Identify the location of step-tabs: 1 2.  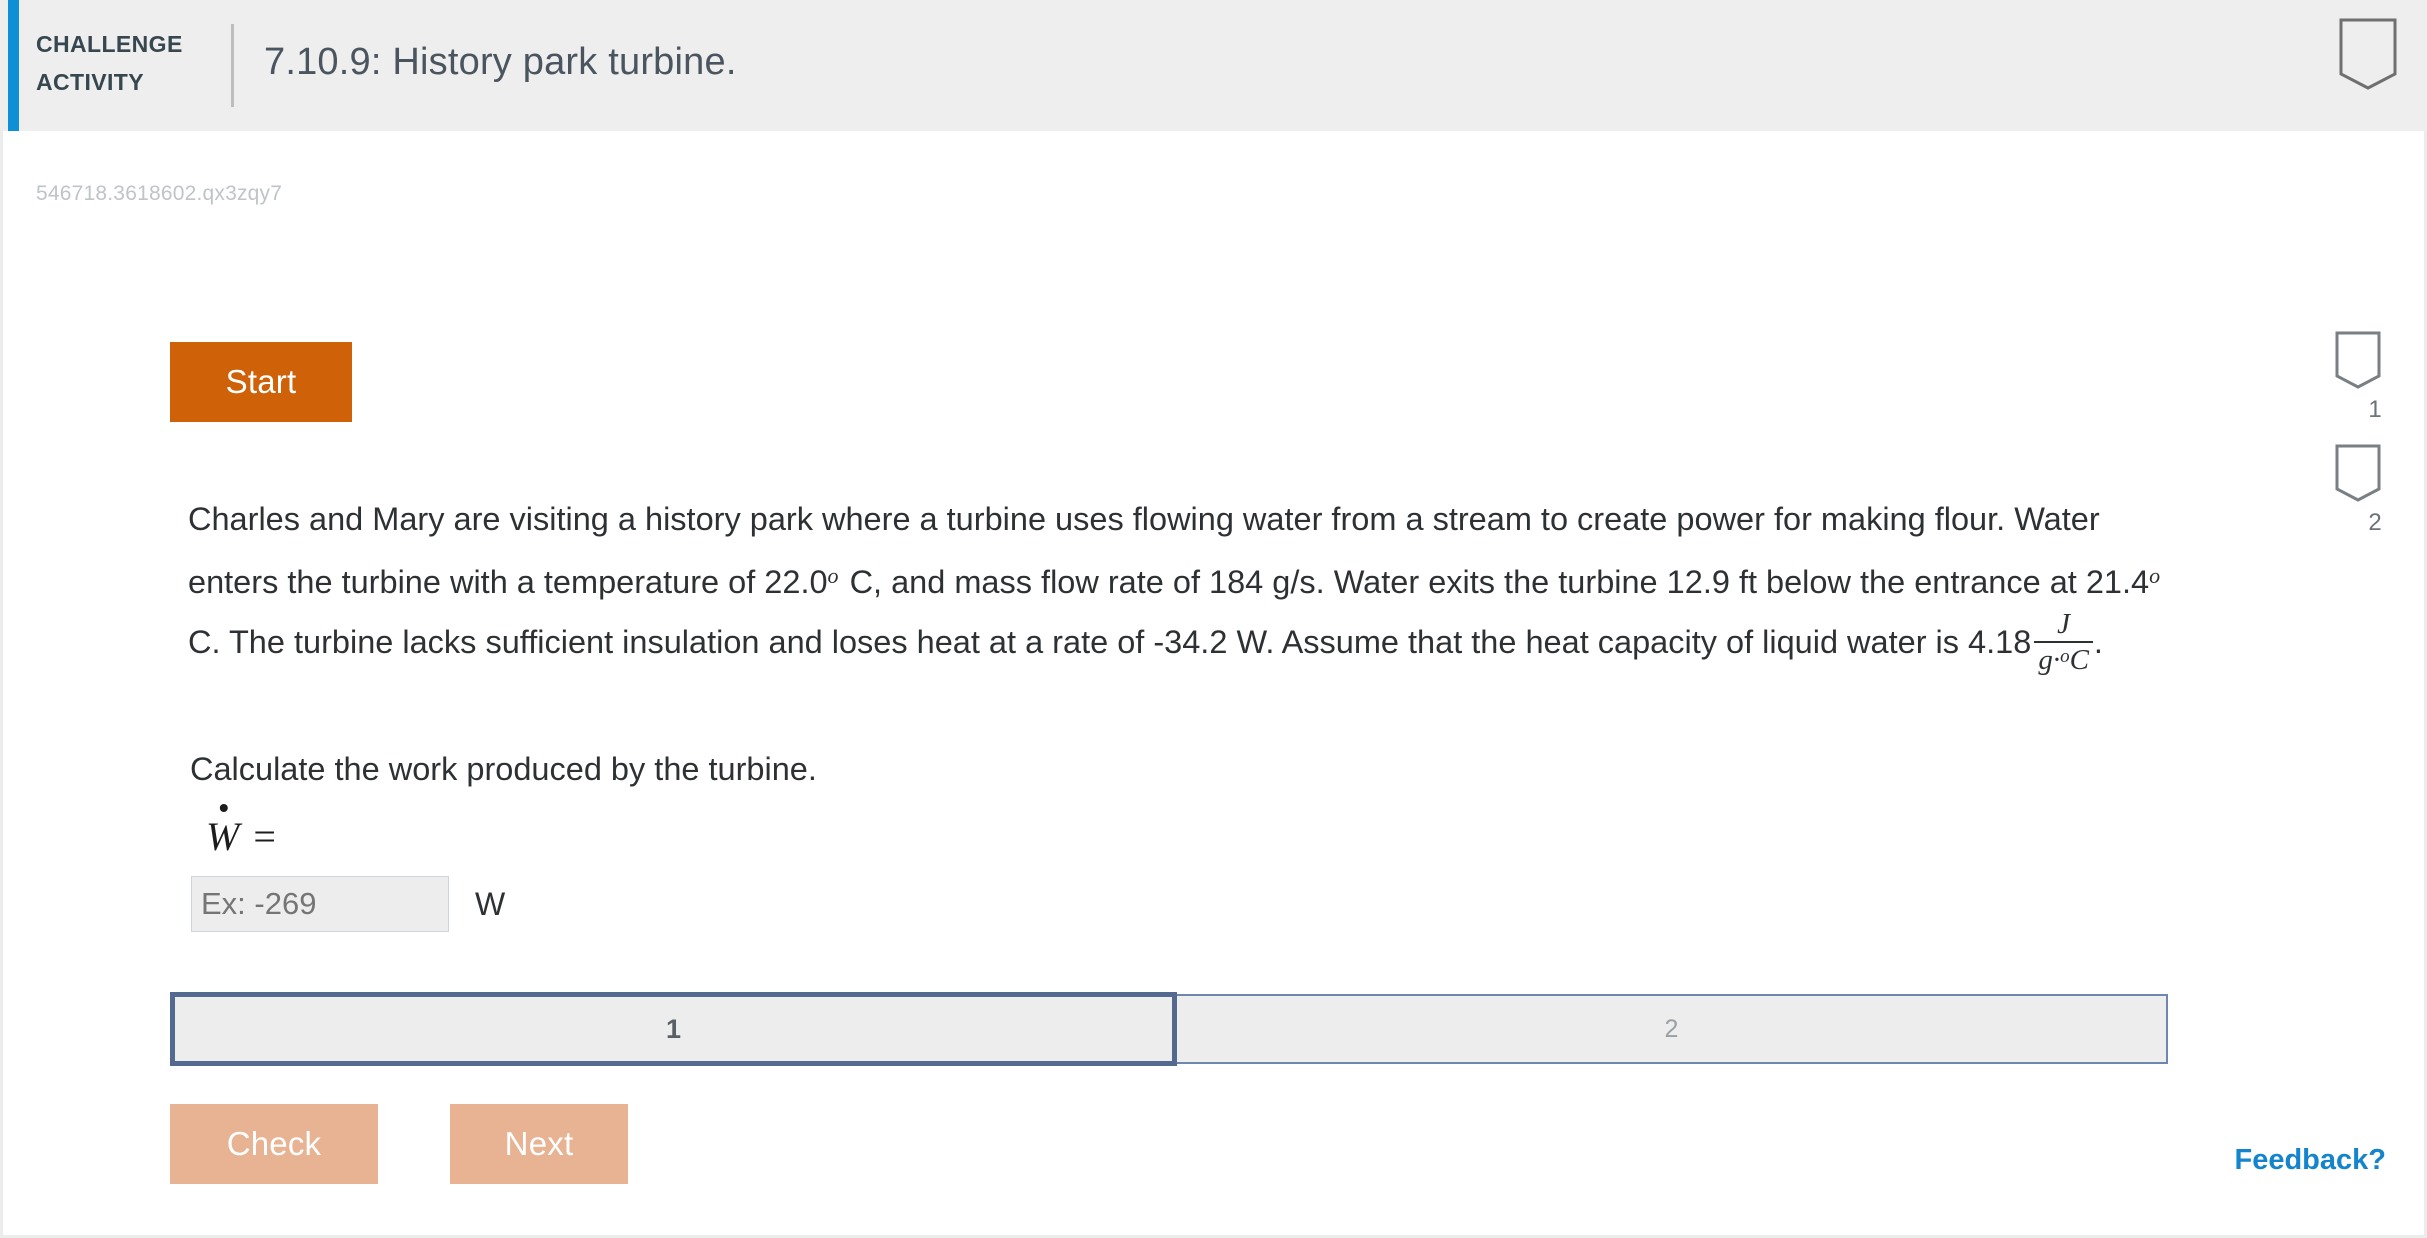
(1169, 1029).